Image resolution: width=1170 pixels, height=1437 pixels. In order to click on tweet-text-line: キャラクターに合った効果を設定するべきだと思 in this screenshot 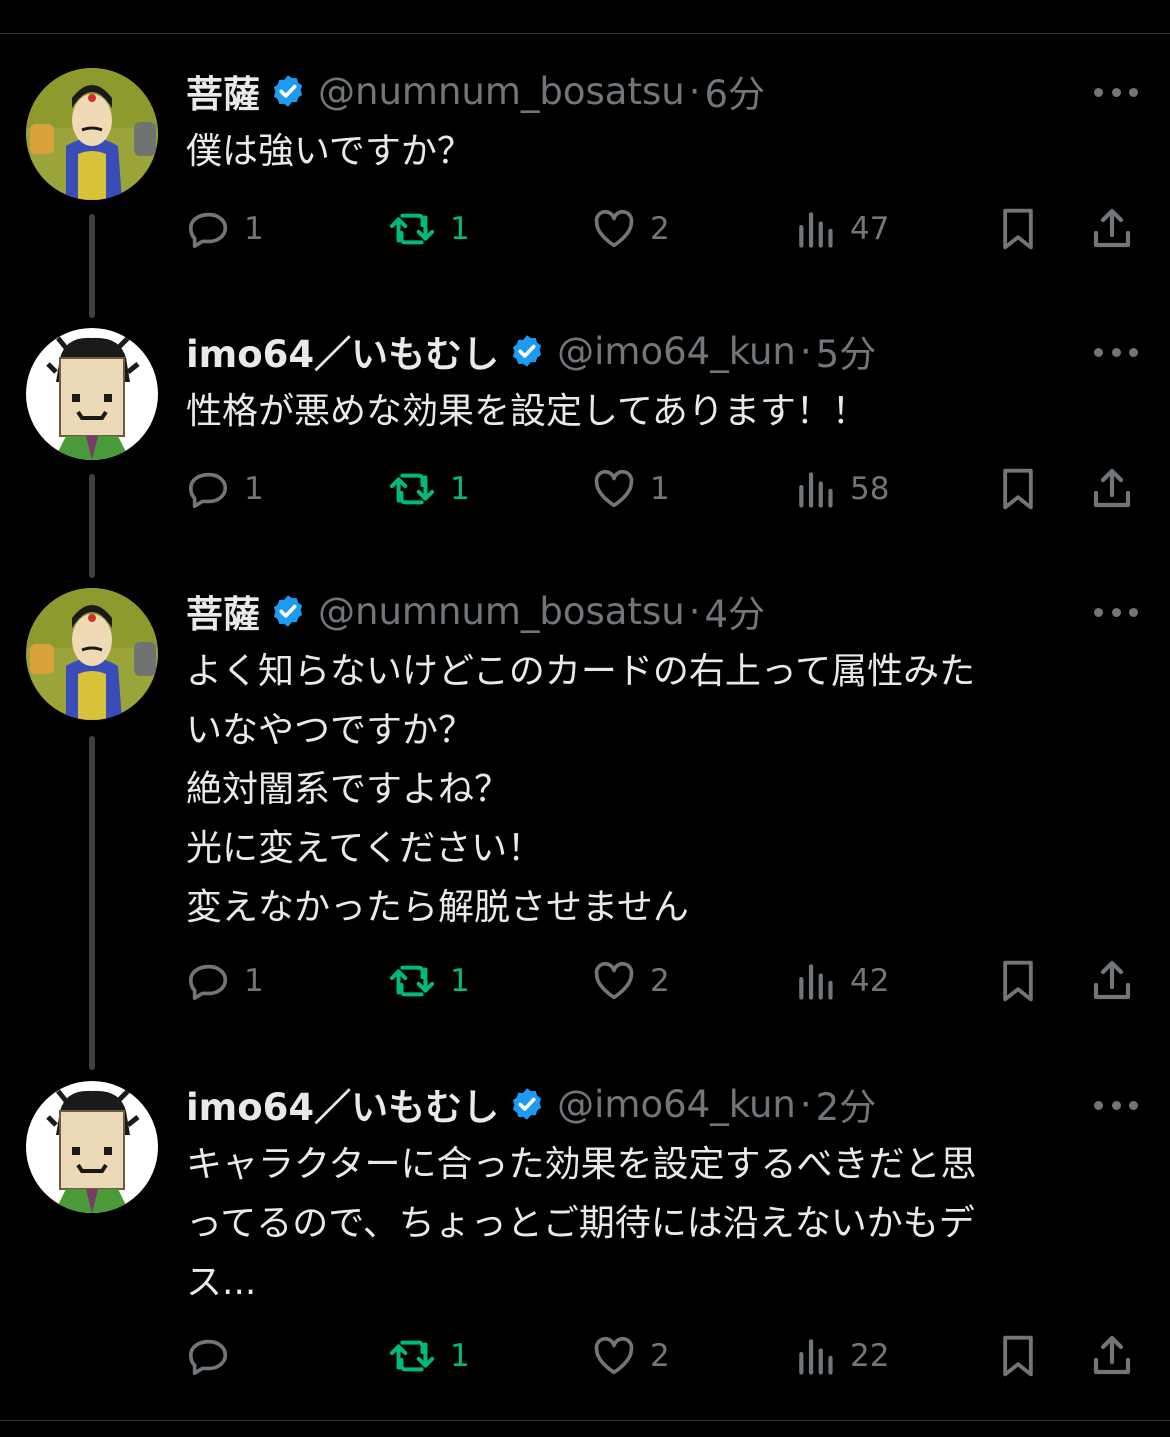, I will do `click(581, 1164)`.